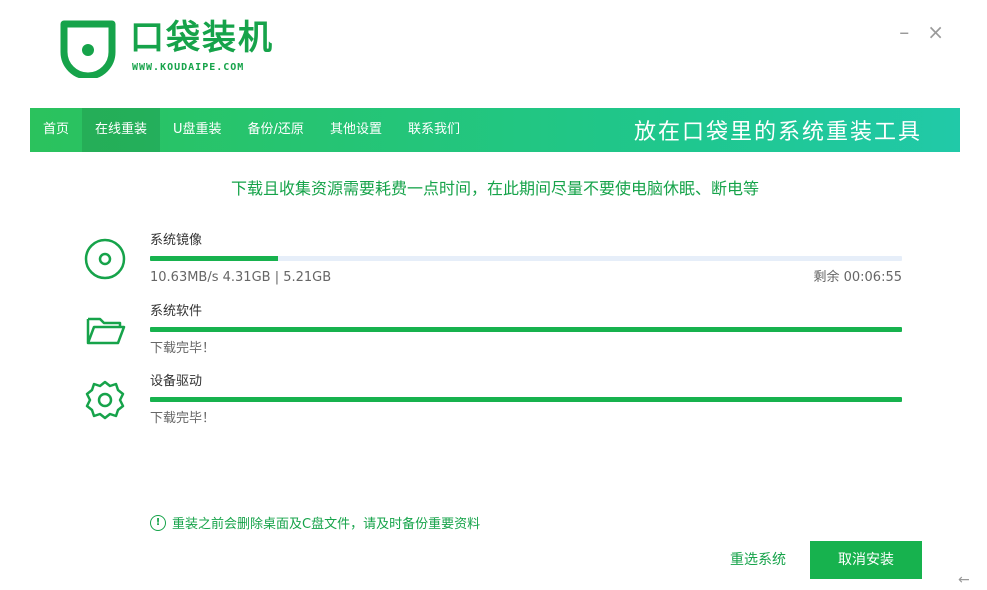 The height and width of the screenshot is (590, 987). What do you see at coordinates (857, 277) in the screenshot?
I see `download-remaining: 剩余 00:06:55` at bounding box center [857, 277].